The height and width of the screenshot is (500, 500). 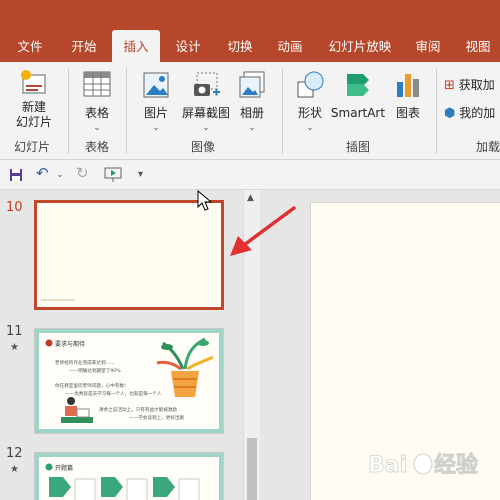 What do you see at coordinates (136, 46) in the screenshot?
I see `tab-insert: 插入` at bounding box center [136, 46].